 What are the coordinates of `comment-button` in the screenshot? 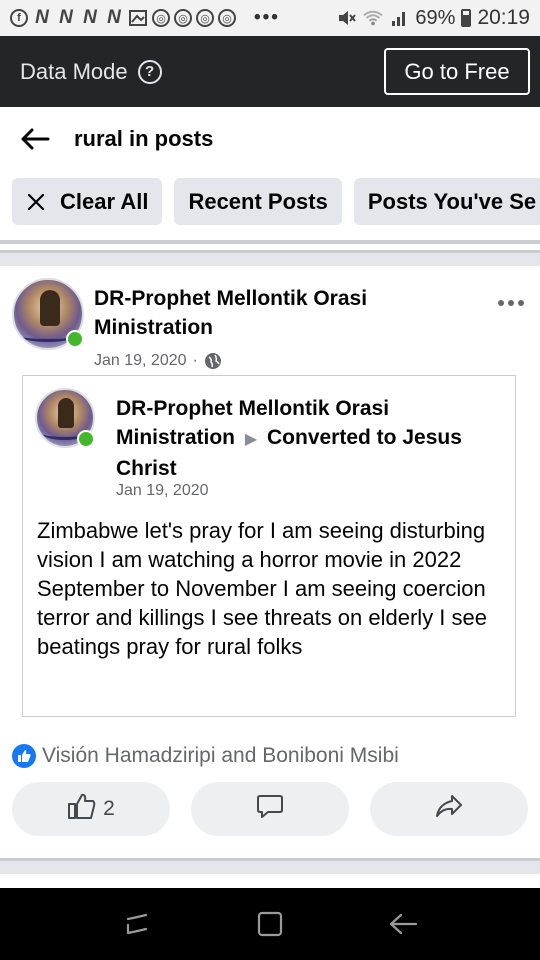 It's located at (270, 809).